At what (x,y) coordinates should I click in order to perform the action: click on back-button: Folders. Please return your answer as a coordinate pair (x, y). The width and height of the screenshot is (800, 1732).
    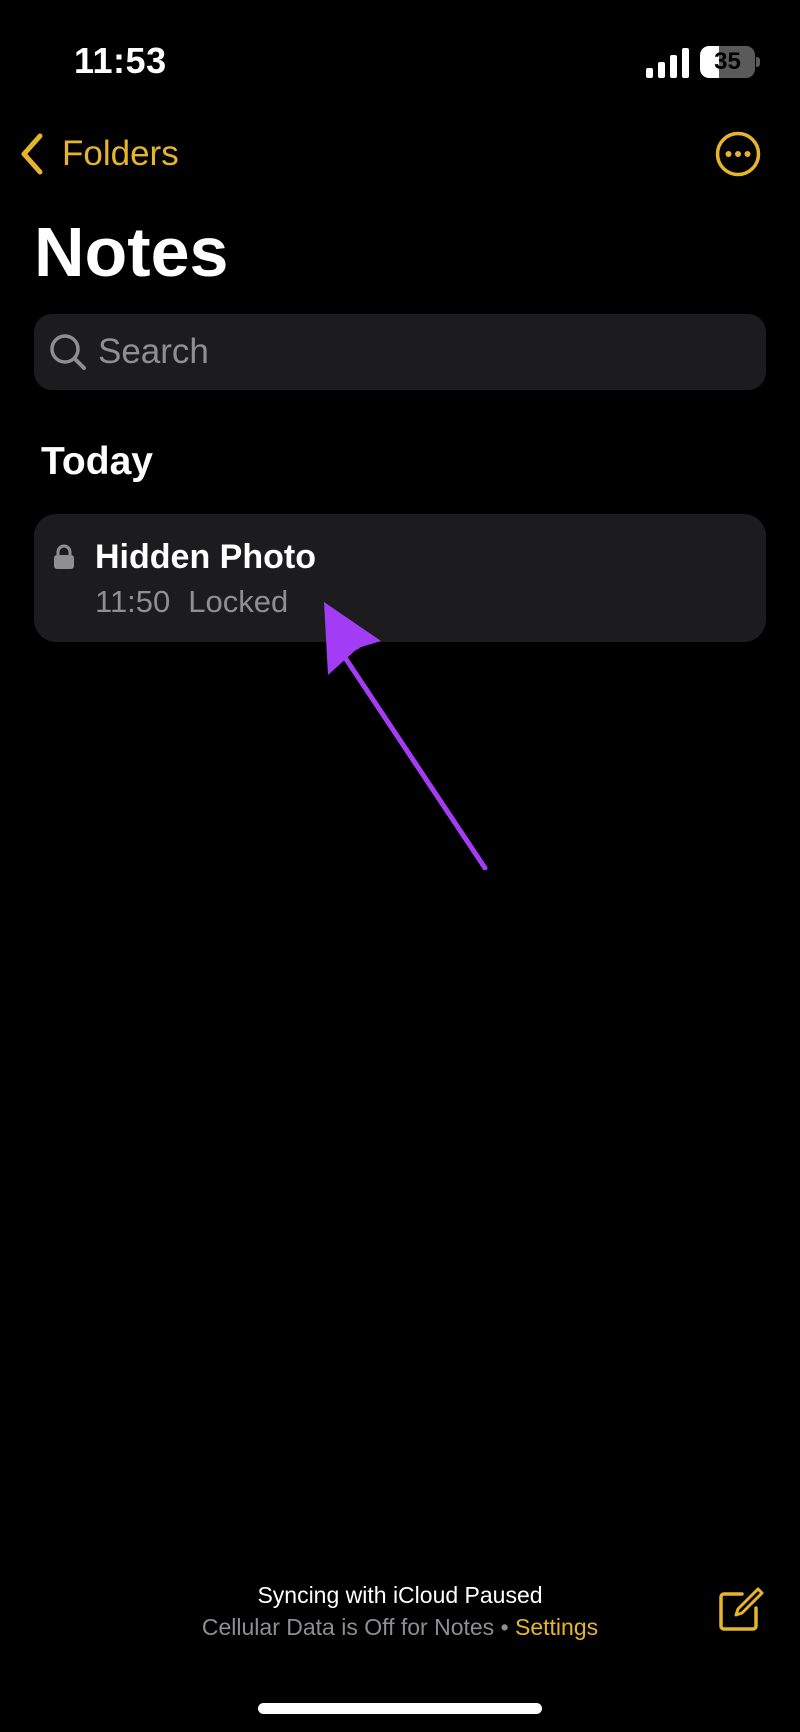
    Looking at the image, I should click on (98, 154).